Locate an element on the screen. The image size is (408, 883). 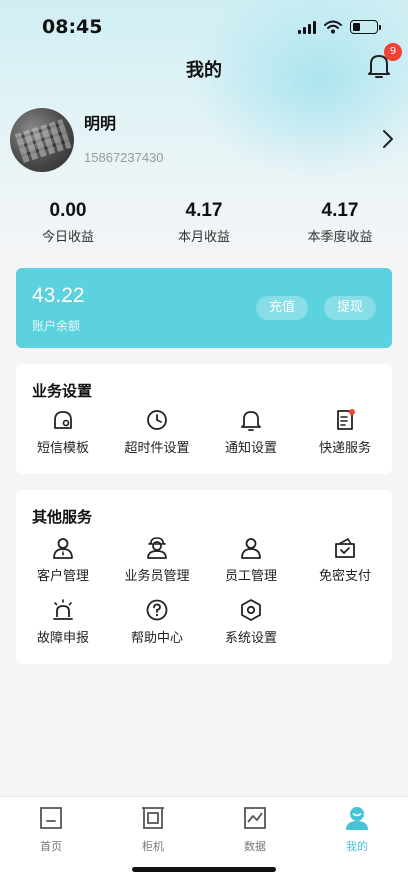
wifi-icon is located at coordinates (333, 27).